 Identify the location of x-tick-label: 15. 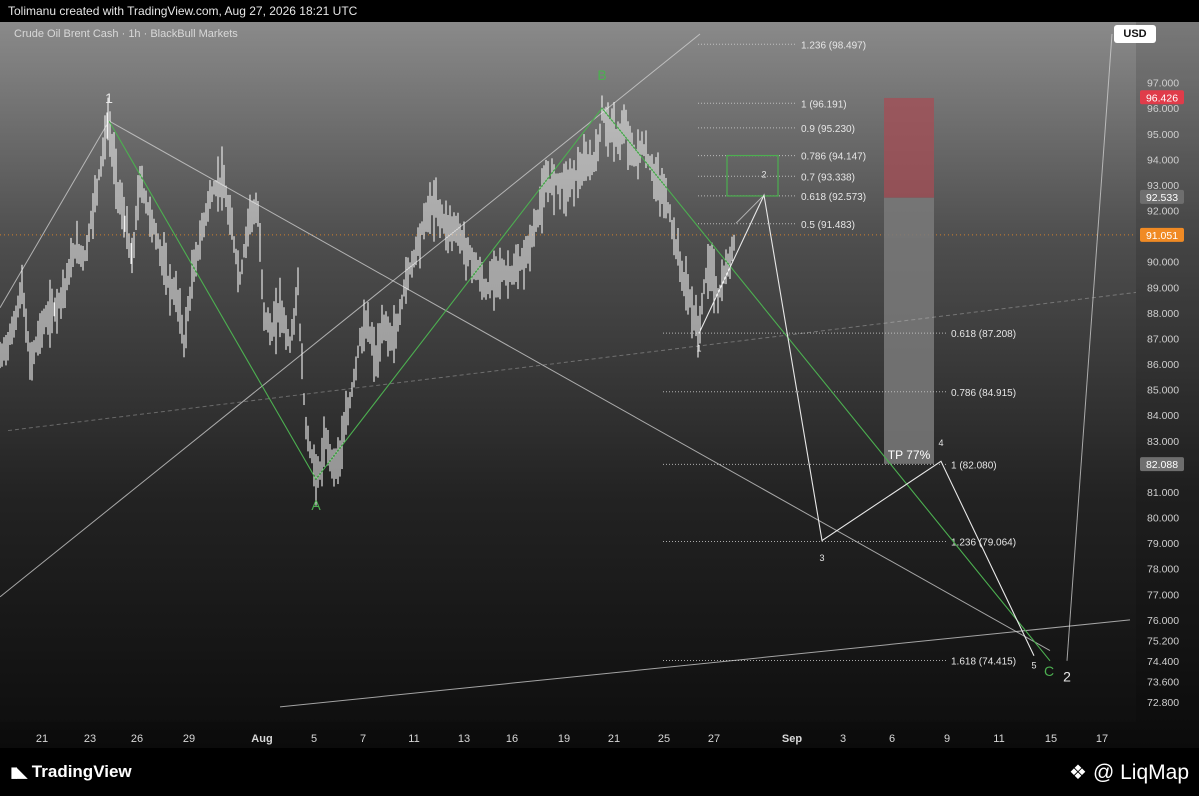
(1051, 739).